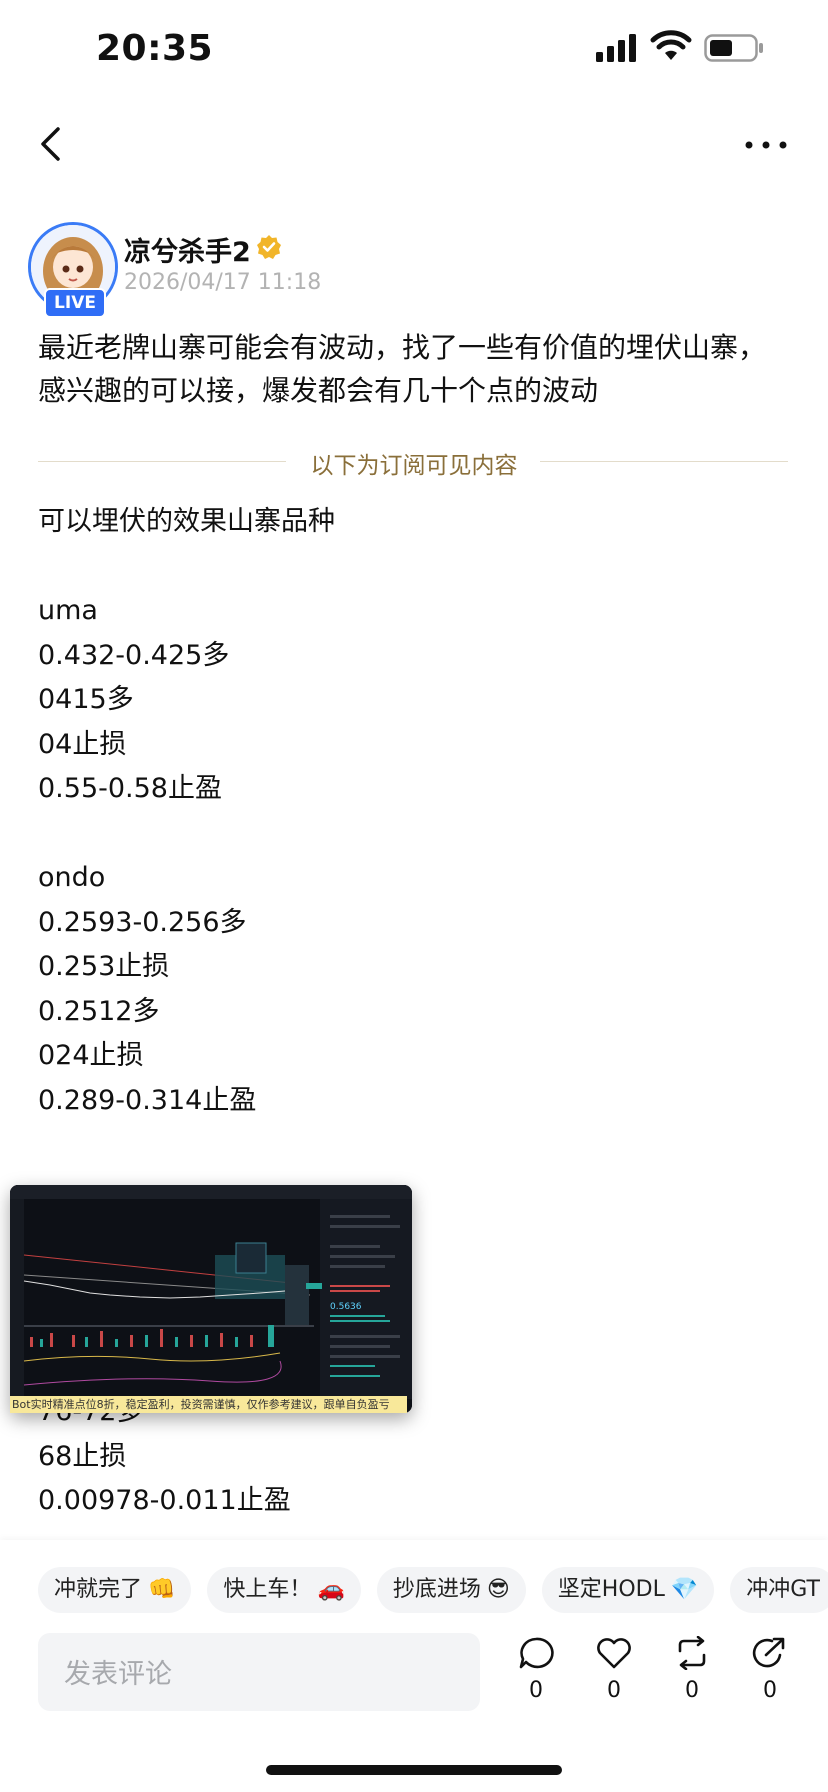 This screenshot has width=828, height=1792. What do you see at coordinates (664, 461) in the screenshot?
I see `divider-line-right` at bounding box center [664, 461].